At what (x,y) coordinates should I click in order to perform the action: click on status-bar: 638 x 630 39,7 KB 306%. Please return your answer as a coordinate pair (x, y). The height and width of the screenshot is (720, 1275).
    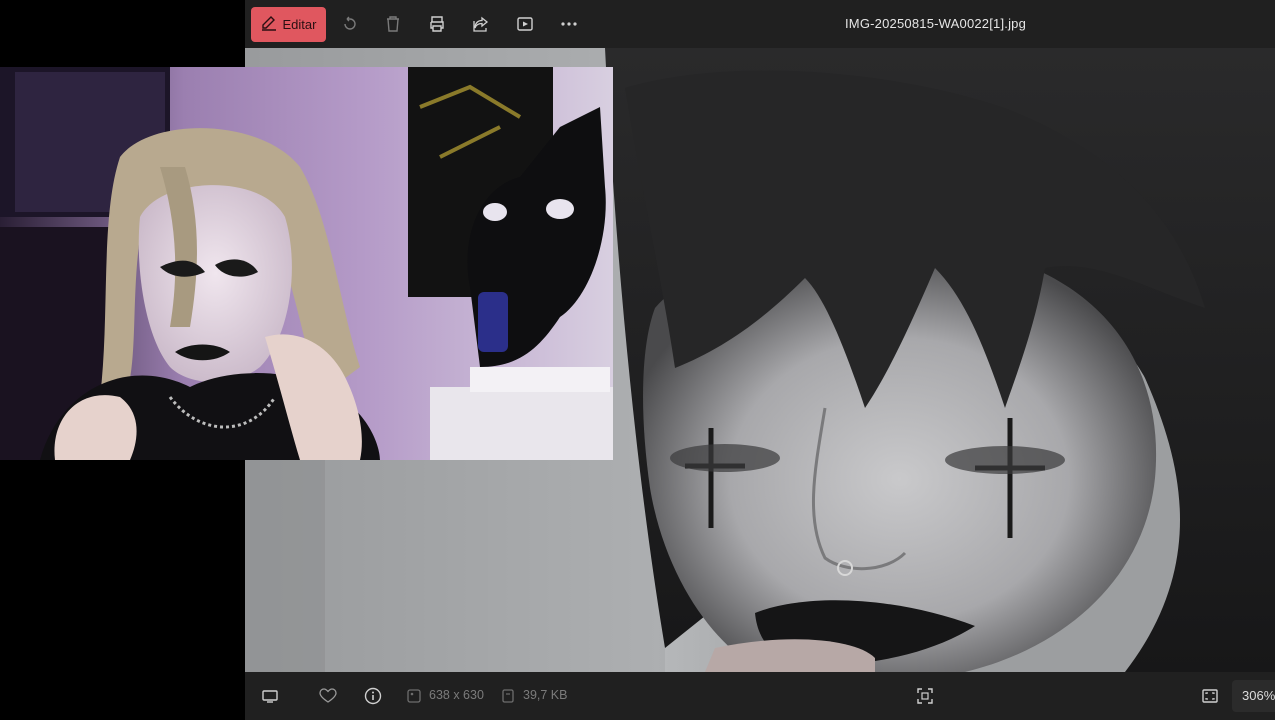
    Looking at the image, I should click on (760, 696).